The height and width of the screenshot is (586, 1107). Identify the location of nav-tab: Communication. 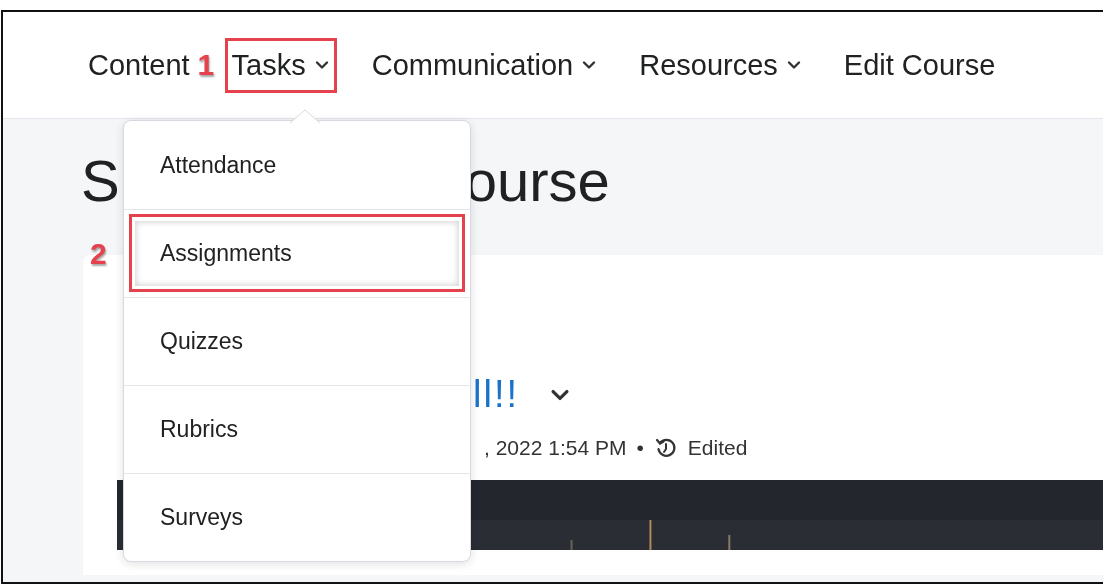
(484, 65).